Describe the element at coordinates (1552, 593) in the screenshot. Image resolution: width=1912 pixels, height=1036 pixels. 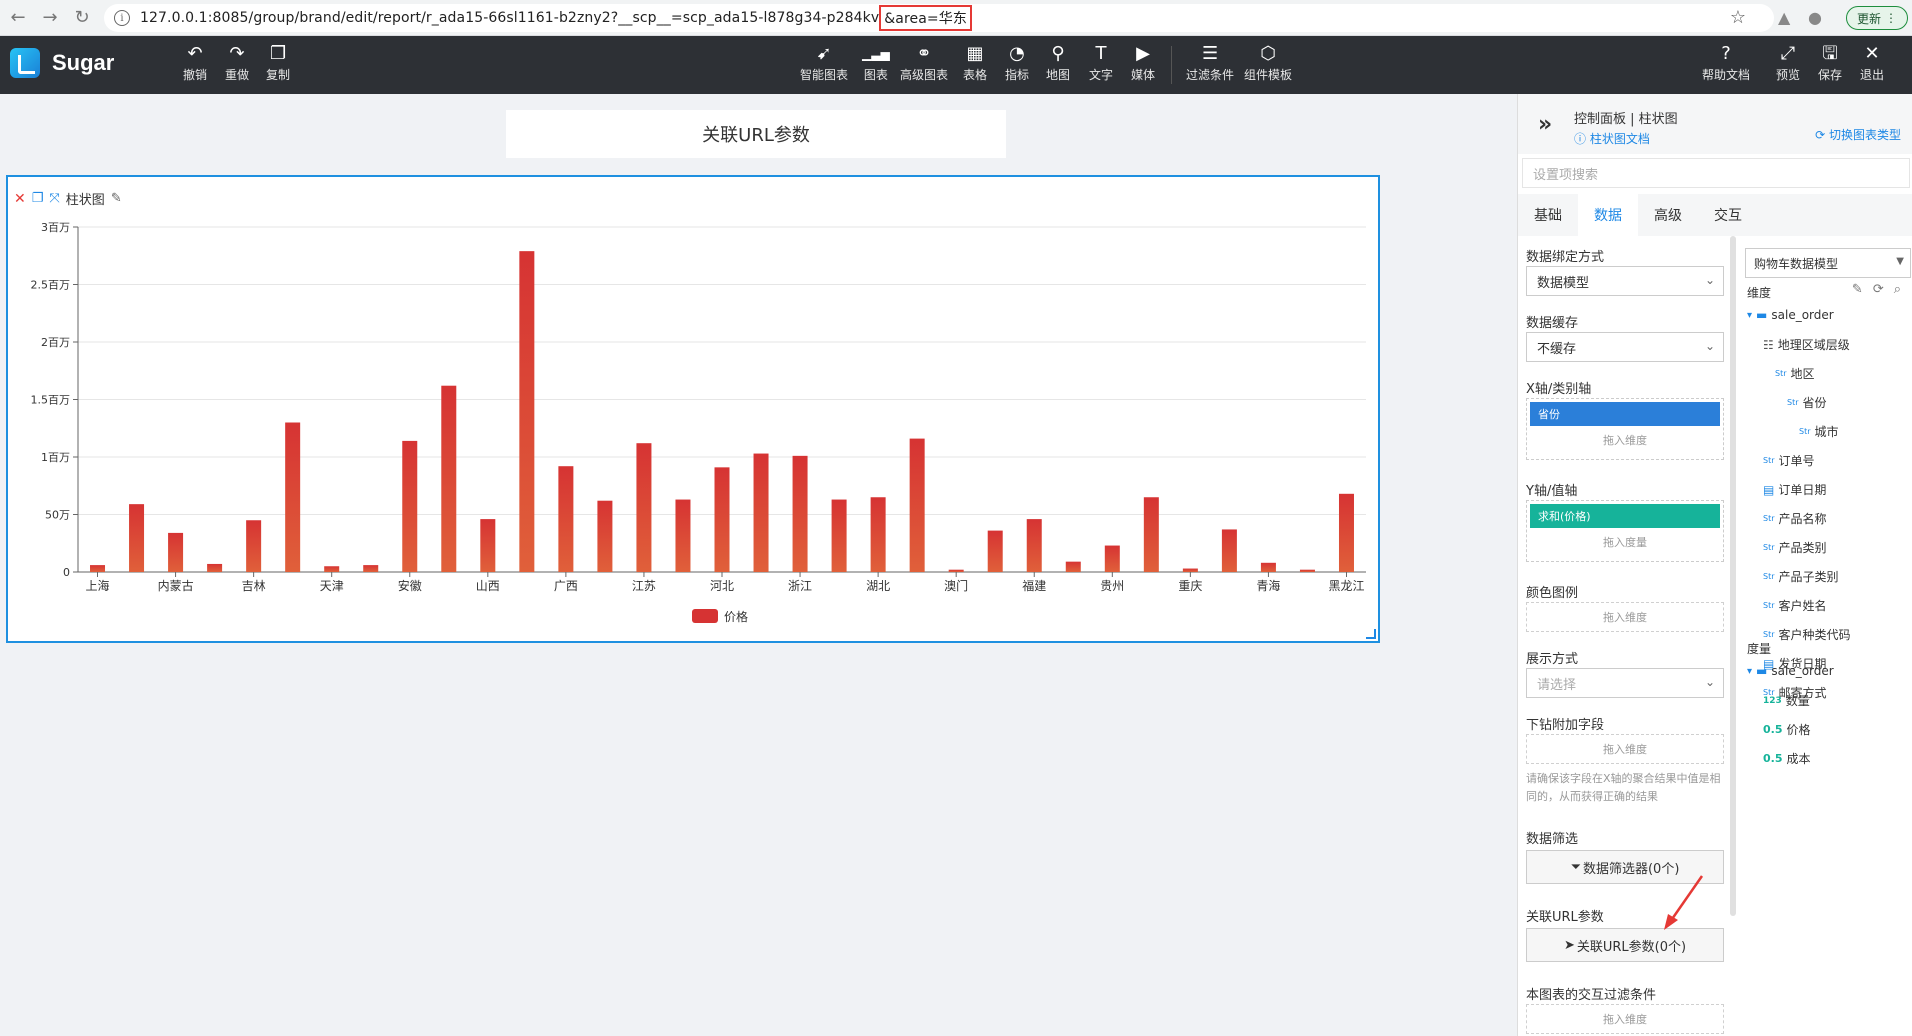
I see `color-legend-label: 颜色图例` at that location.